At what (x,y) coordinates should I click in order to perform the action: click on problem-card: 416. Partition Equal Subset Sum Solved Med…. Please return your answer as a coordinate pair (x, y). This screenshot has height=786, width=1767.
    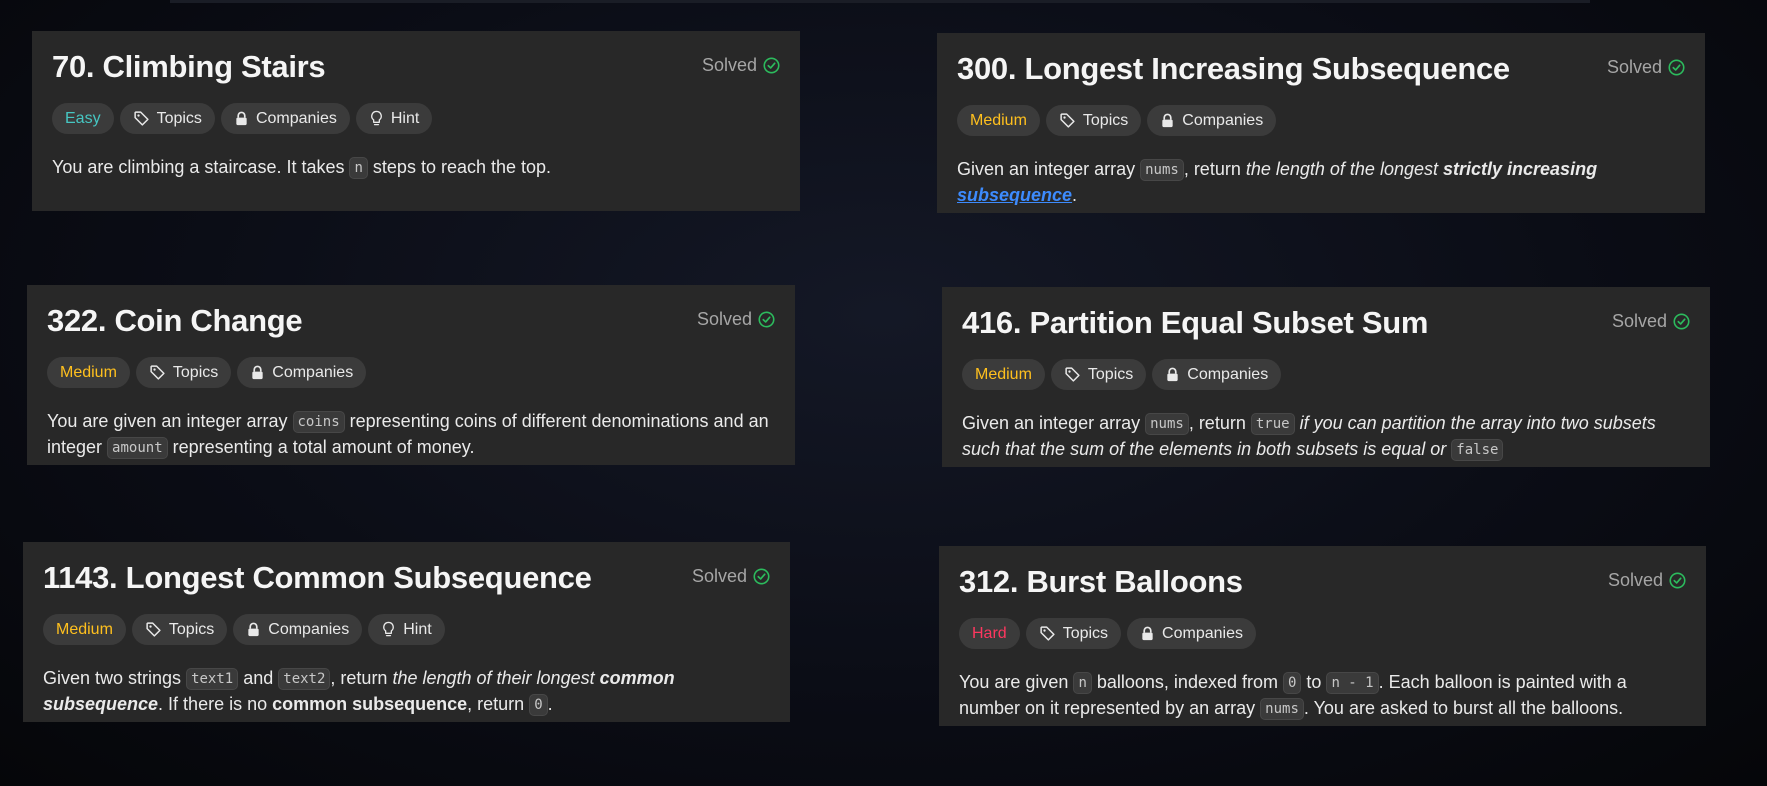
    Looking at the image, I should click on (1326, 377).